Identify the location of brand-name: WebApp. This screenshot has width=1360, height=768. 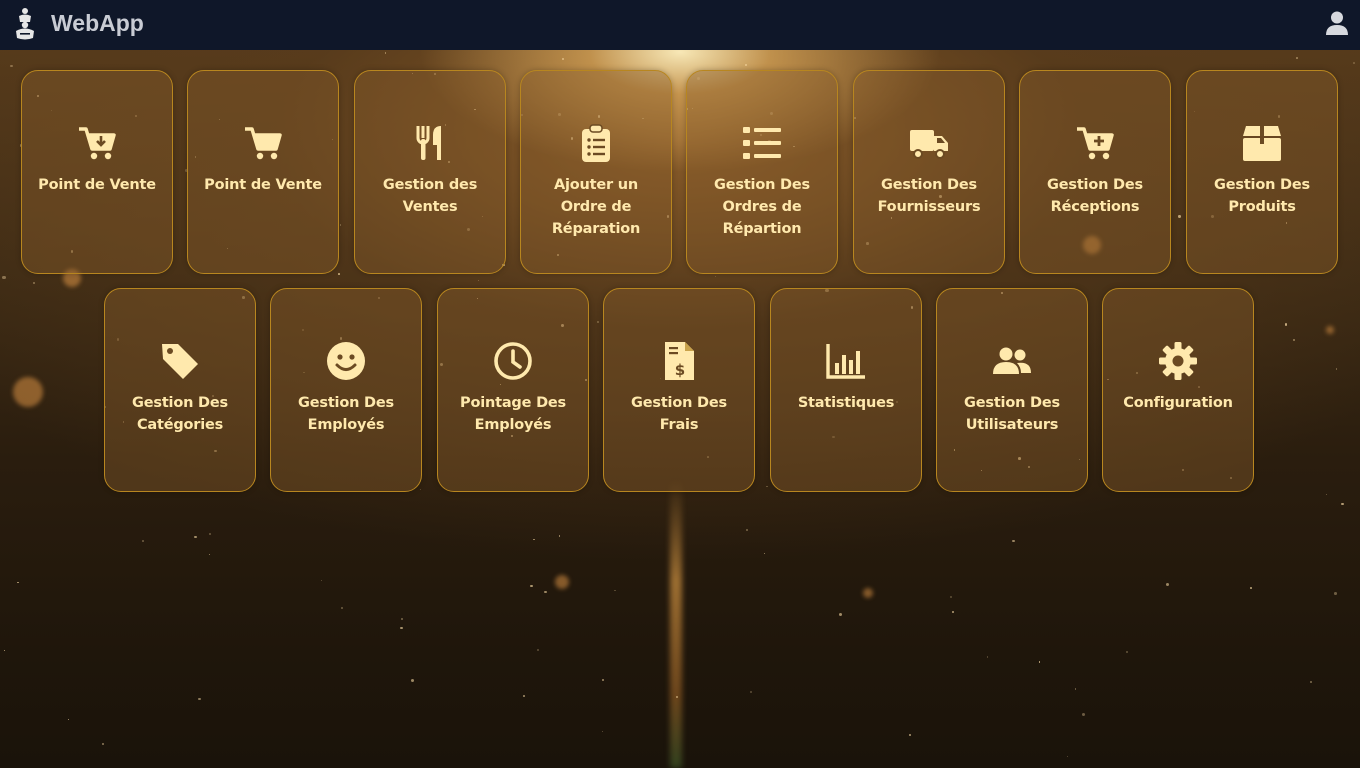
(97, 23).